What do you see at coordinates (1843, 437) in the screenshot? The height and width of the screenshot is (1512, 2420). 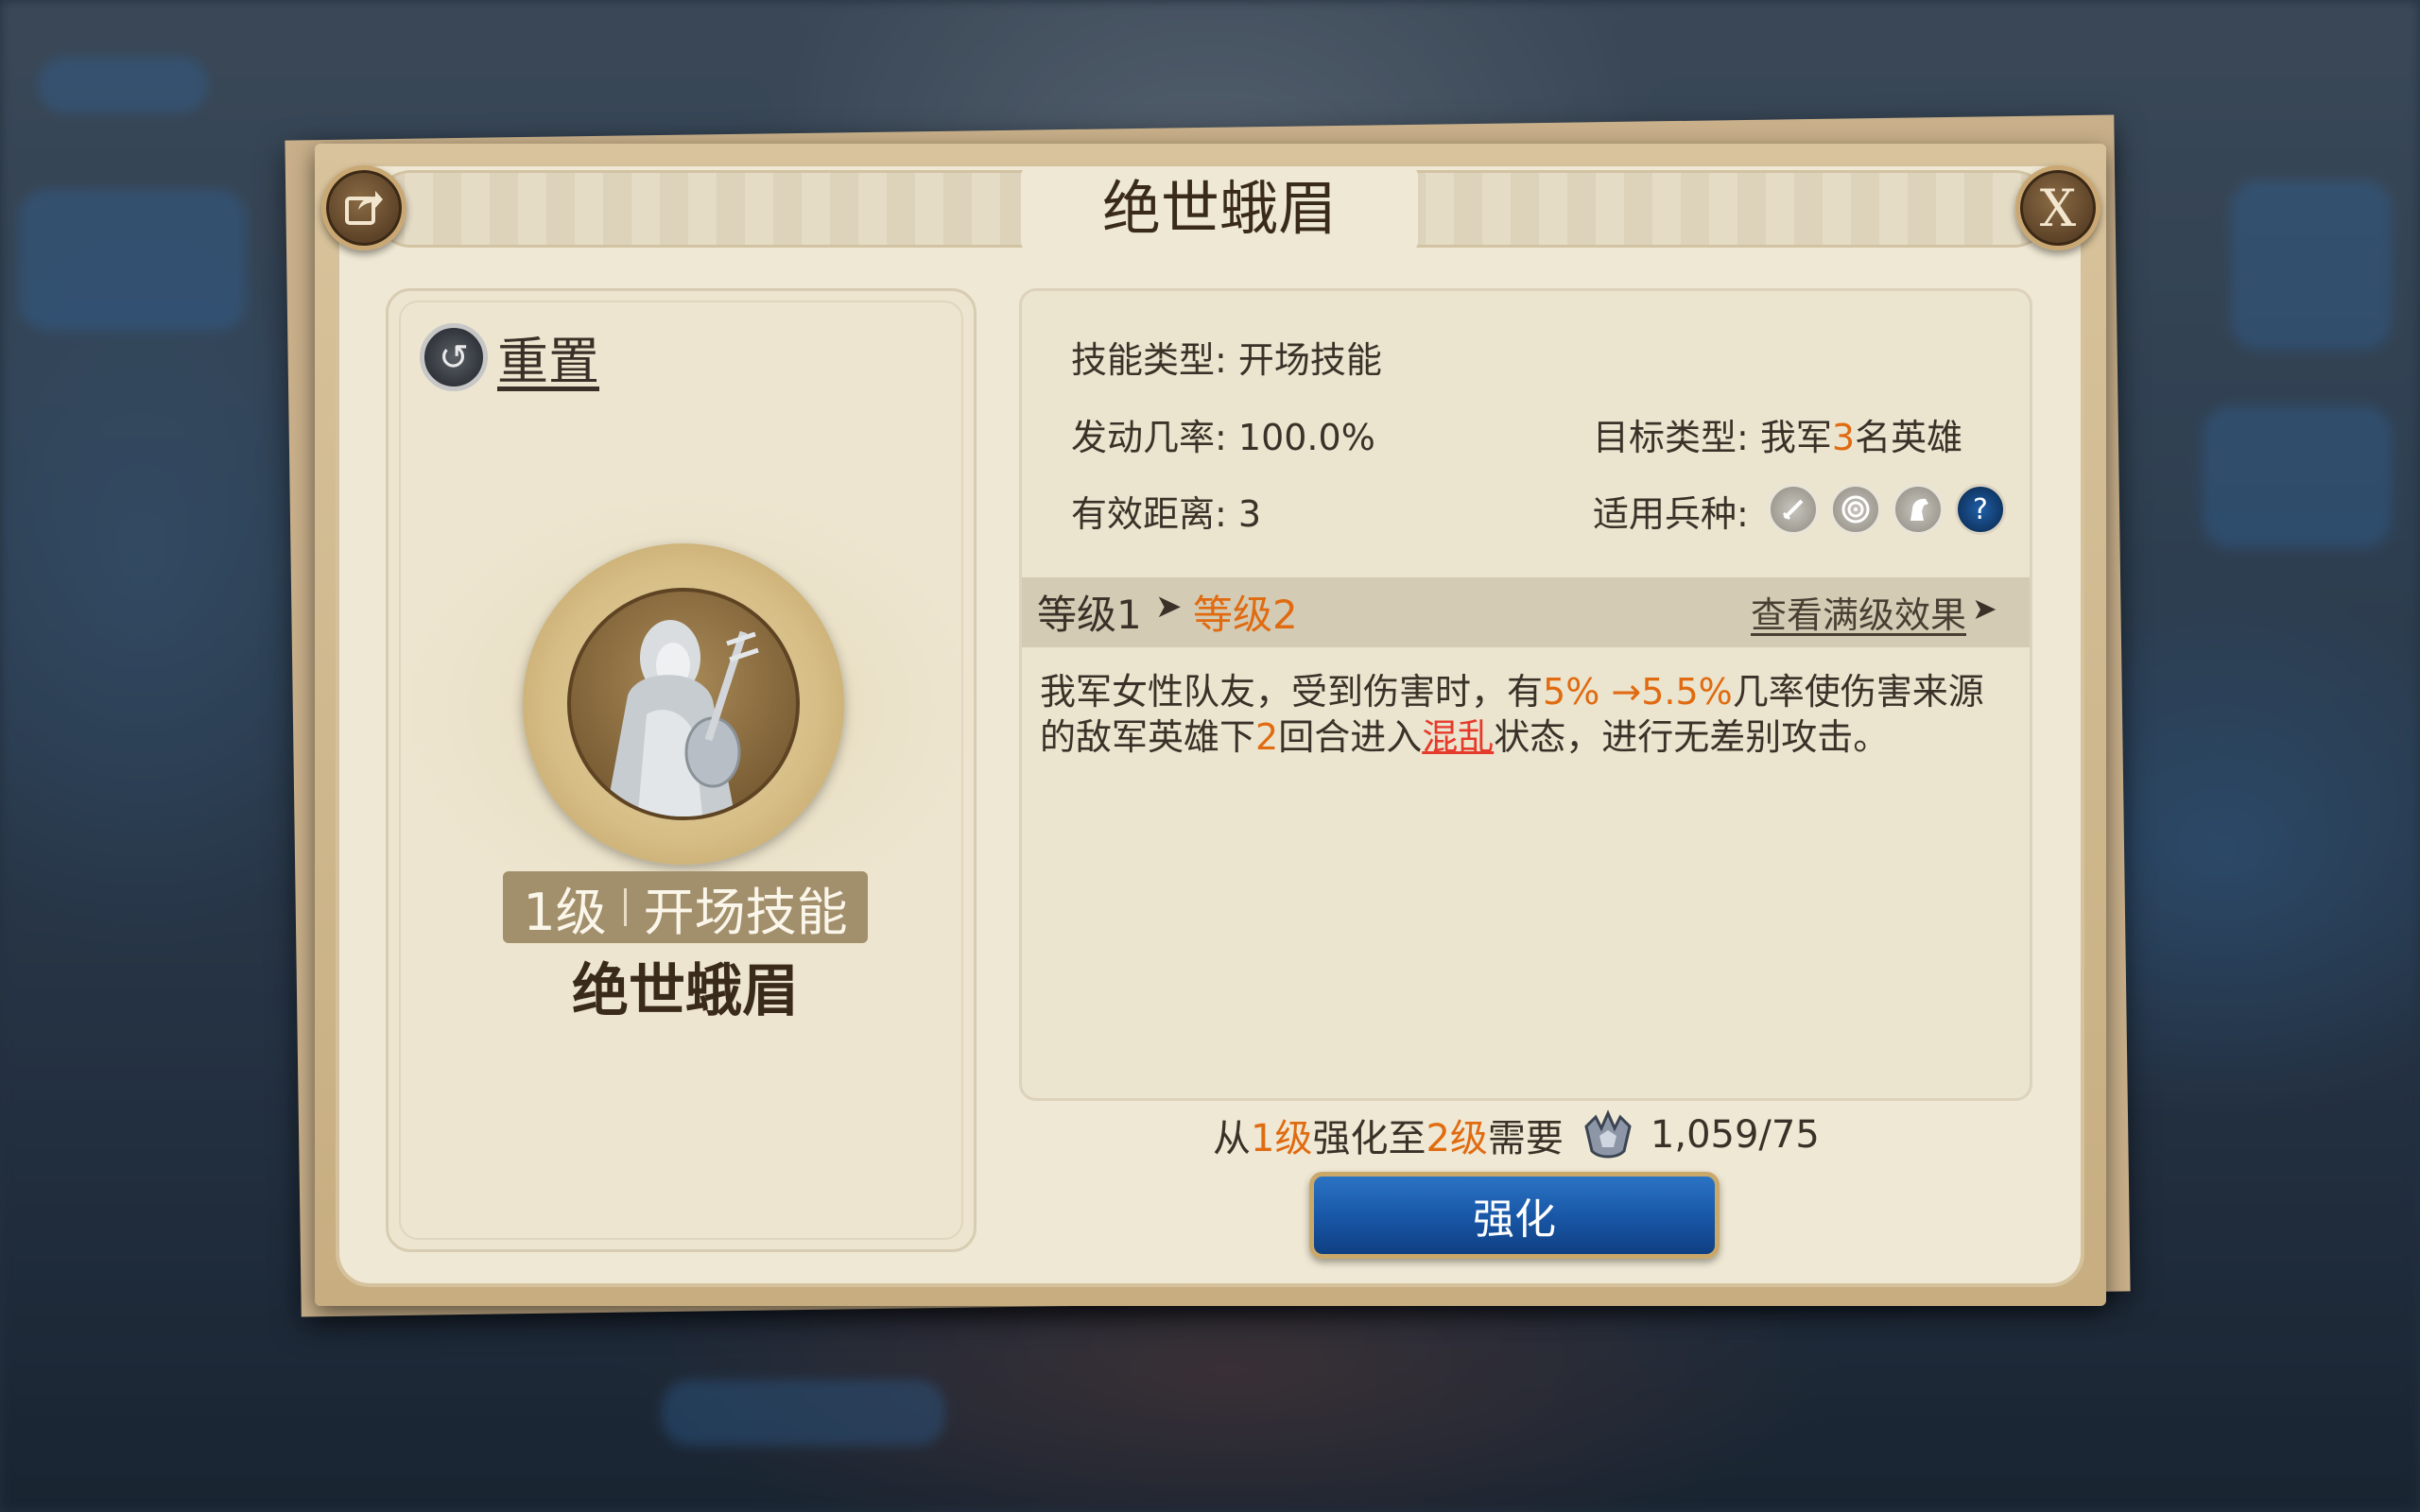 I see `target-count: 3` at bounding box center [1843, 437].